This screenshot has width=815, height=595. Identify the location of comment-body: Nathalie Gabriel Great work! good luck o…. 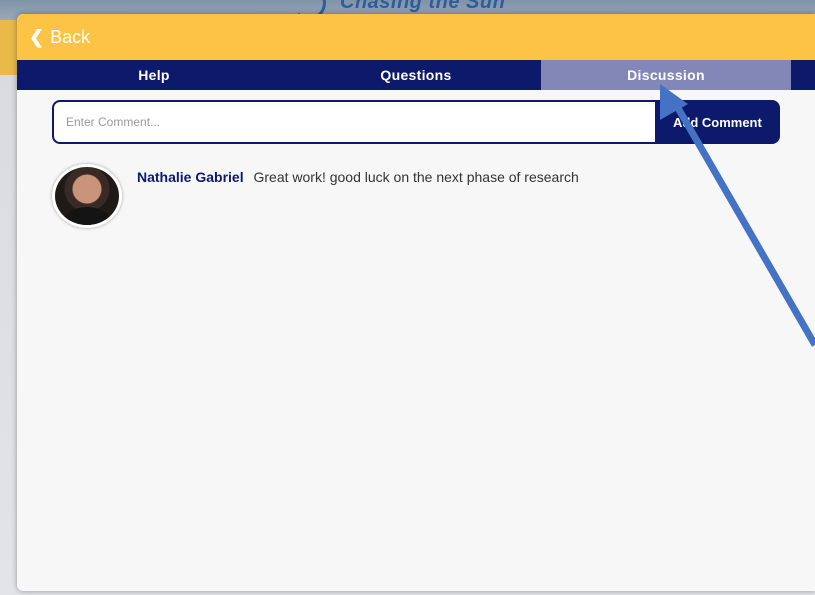
(358, 201).